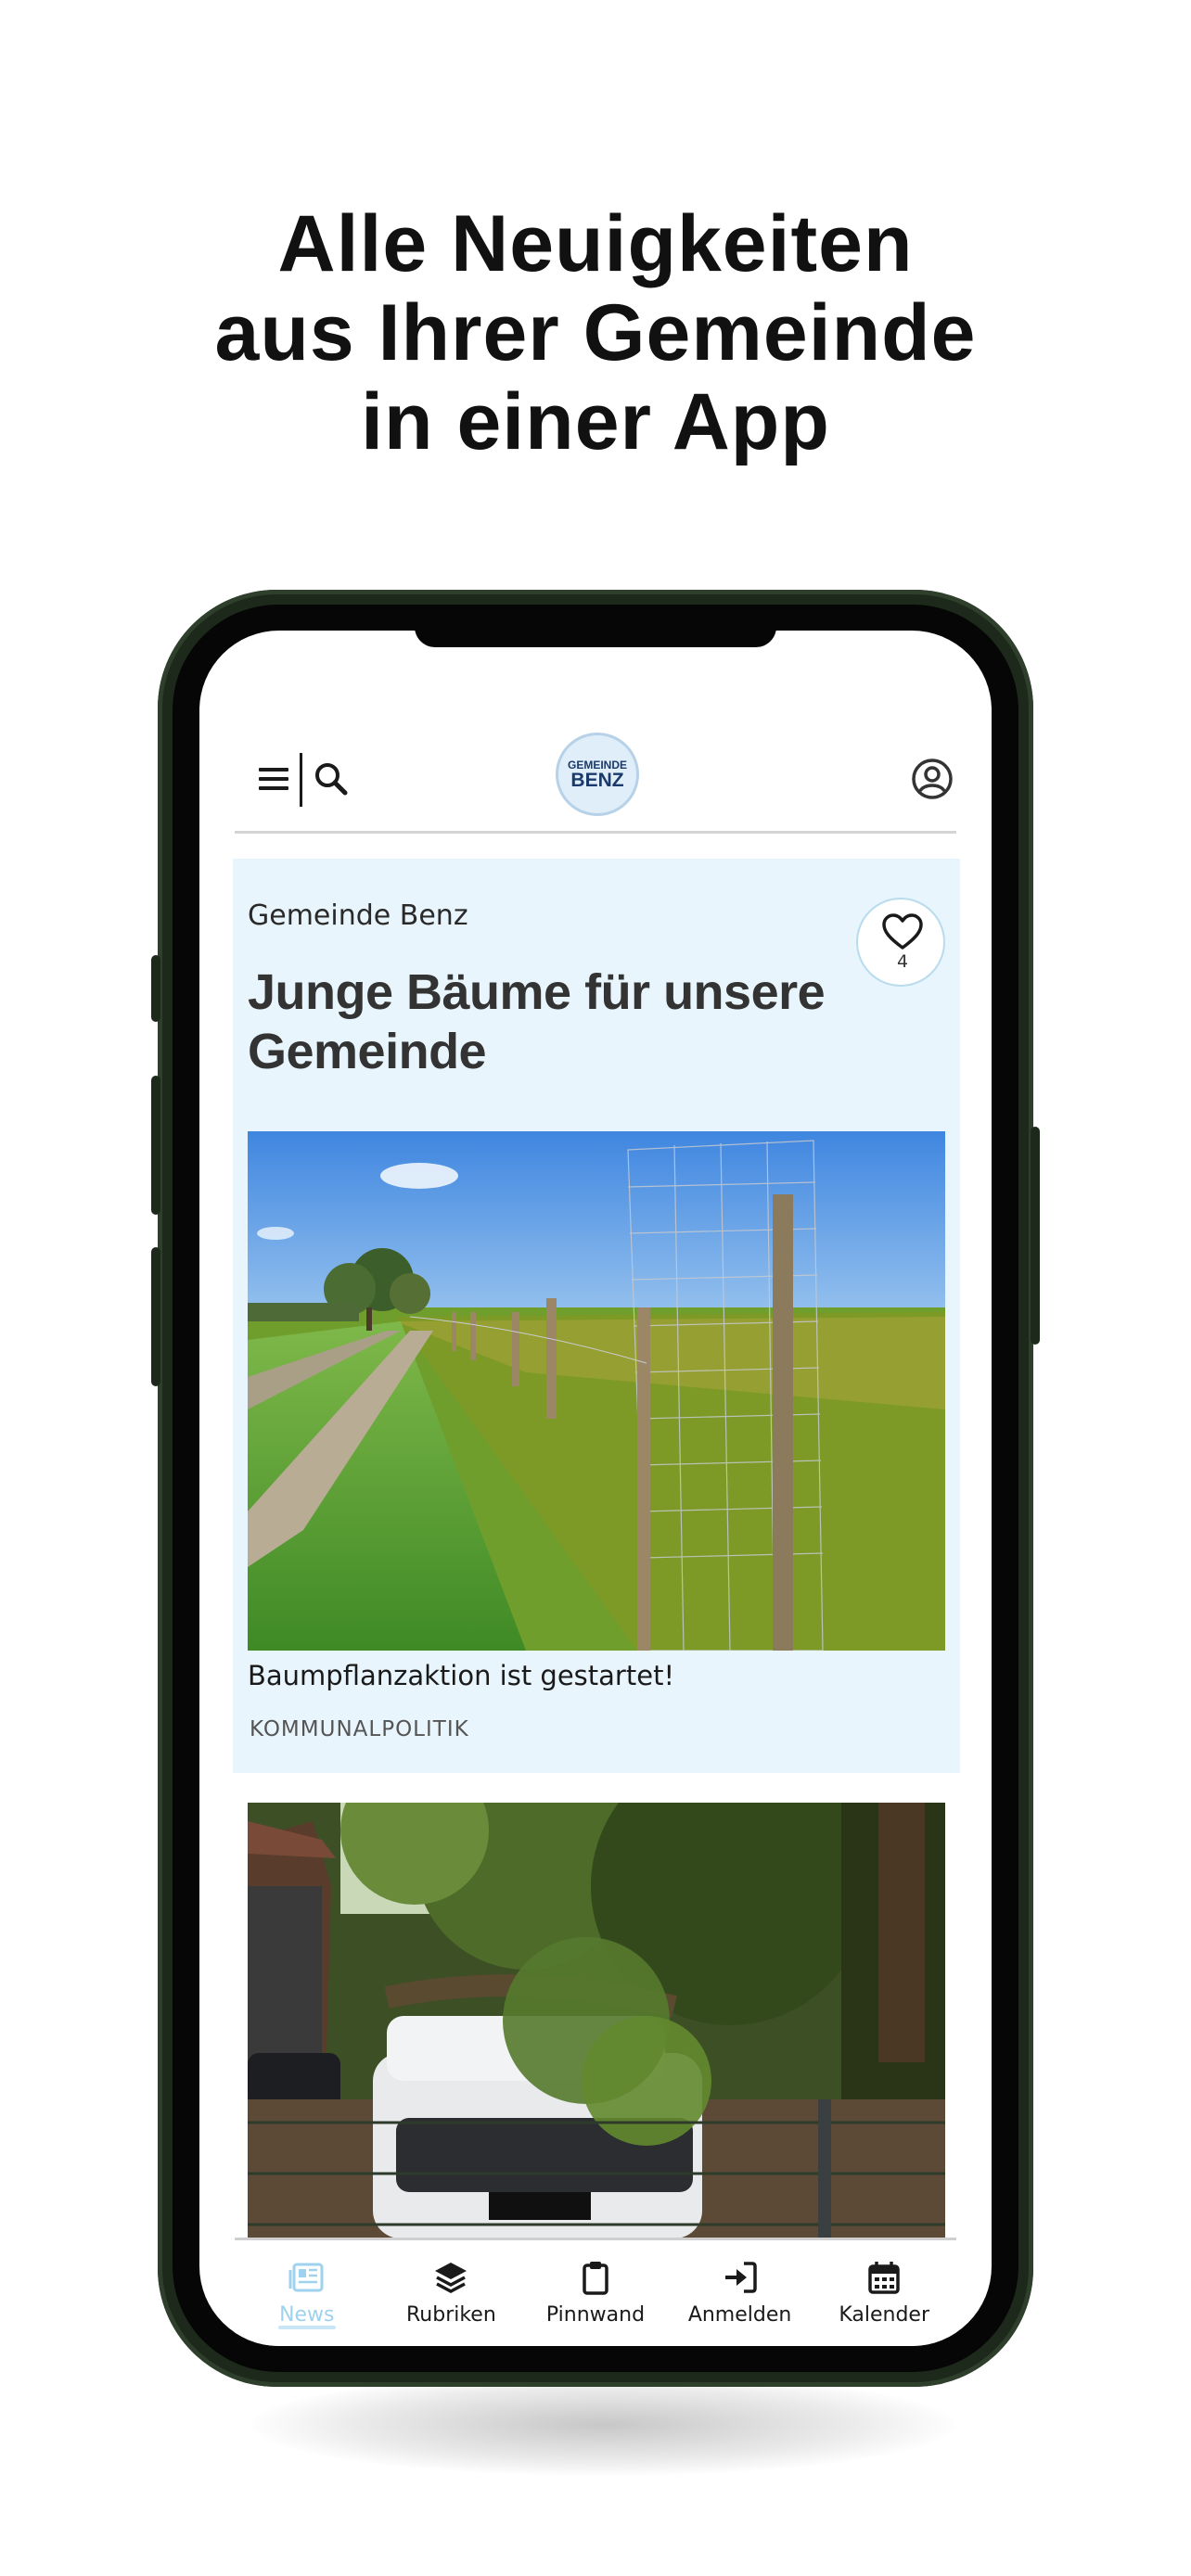 This screenshot has height=2576, width=1191. I want to click on logo-text-bottom: BENZ, so click(597, 780).